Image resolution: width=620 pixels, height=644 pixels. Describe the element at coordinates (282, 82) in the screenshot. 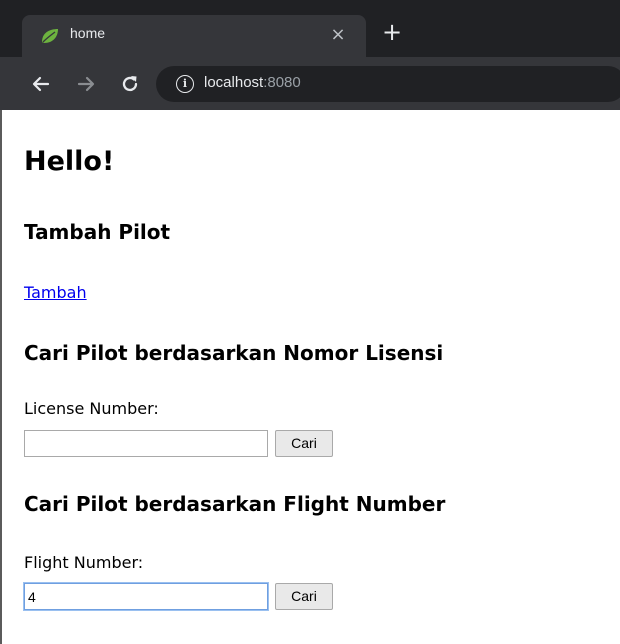

I see `url-port: :8080` at that location.